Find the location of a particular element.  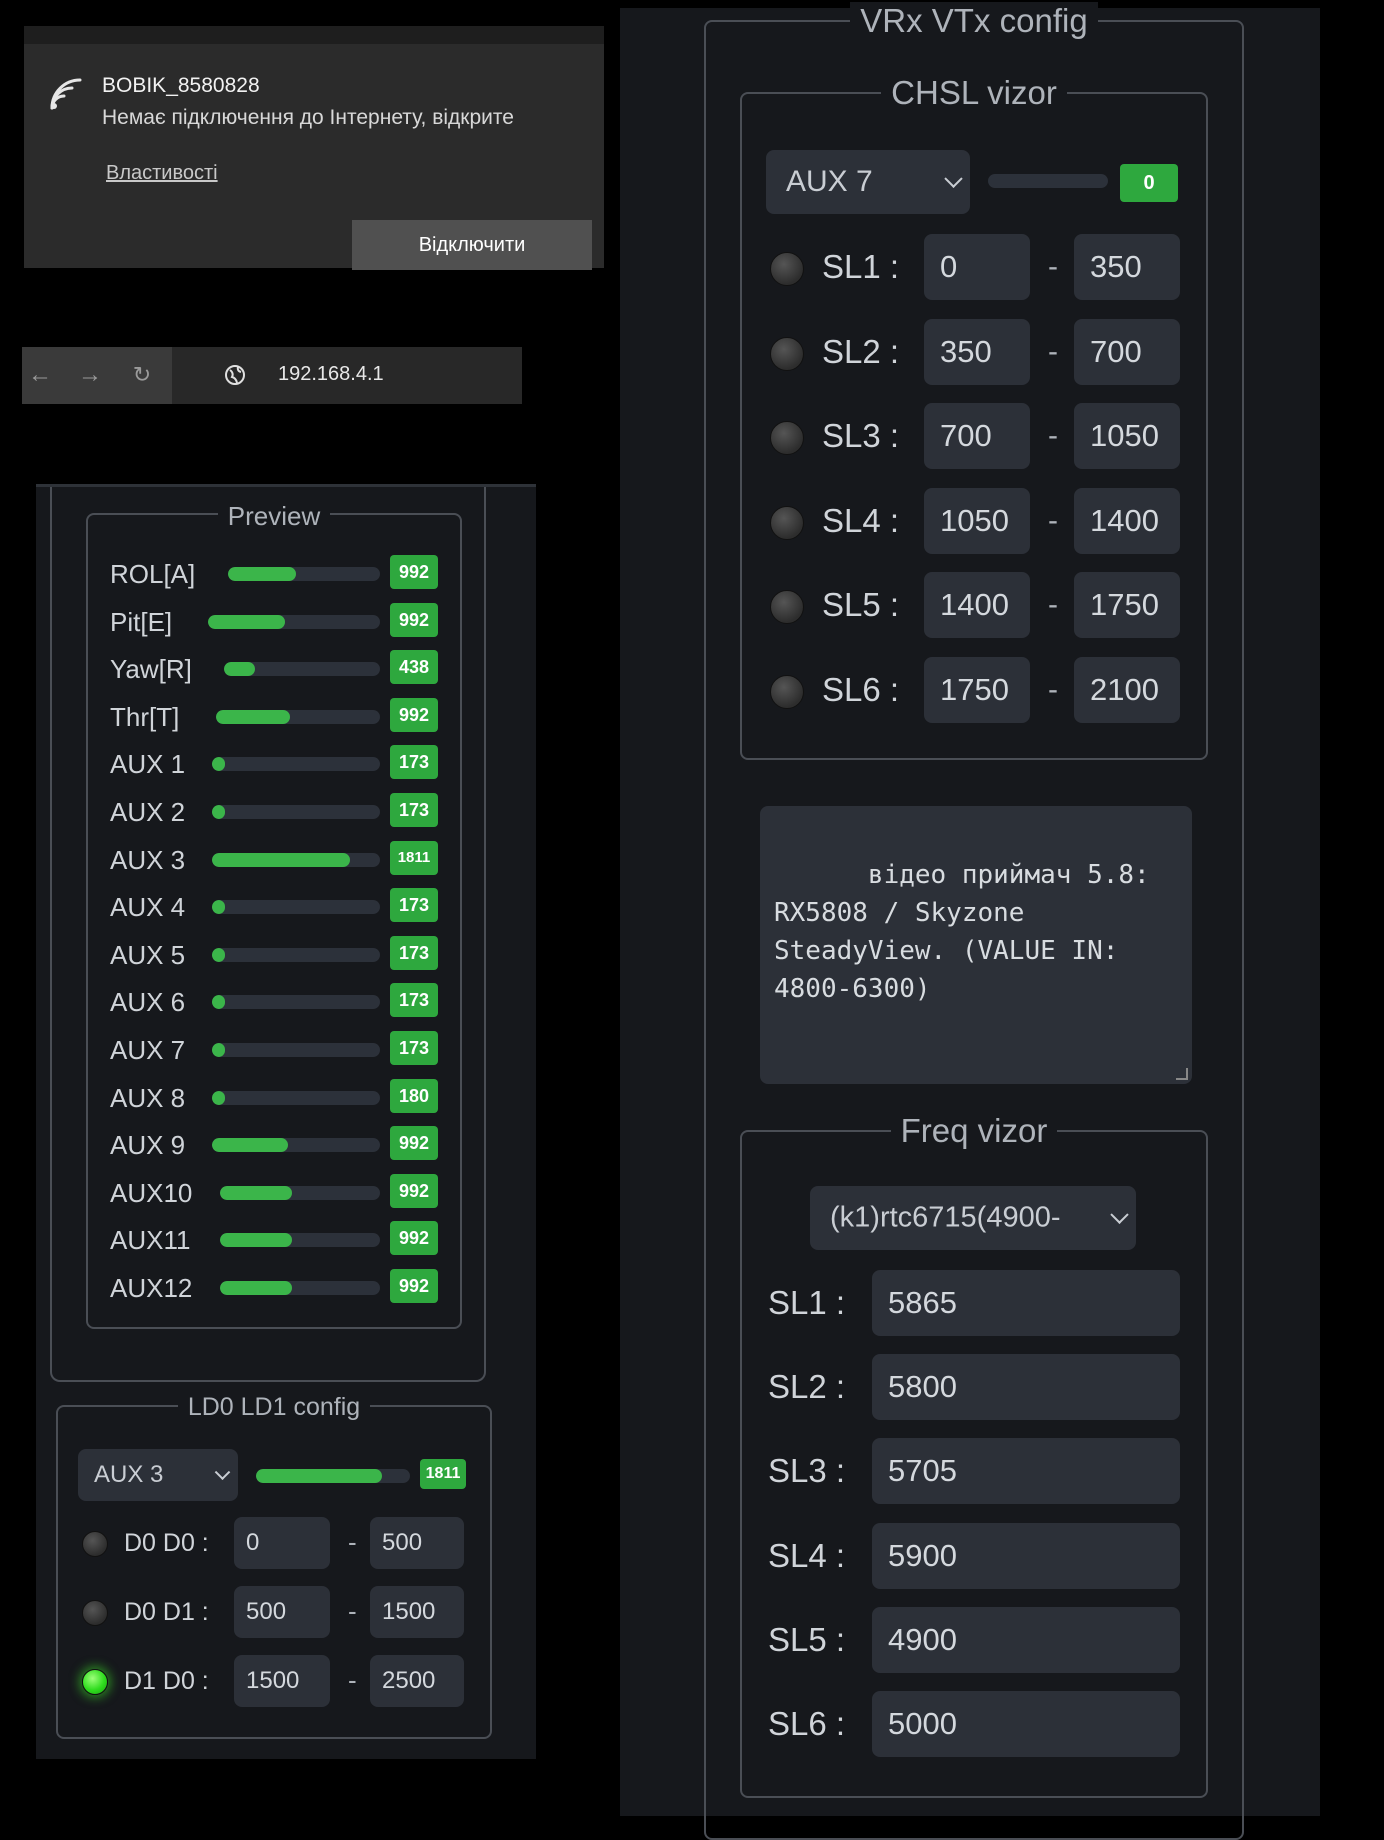

ld-level-fill is located at coordinates (319, 1476).